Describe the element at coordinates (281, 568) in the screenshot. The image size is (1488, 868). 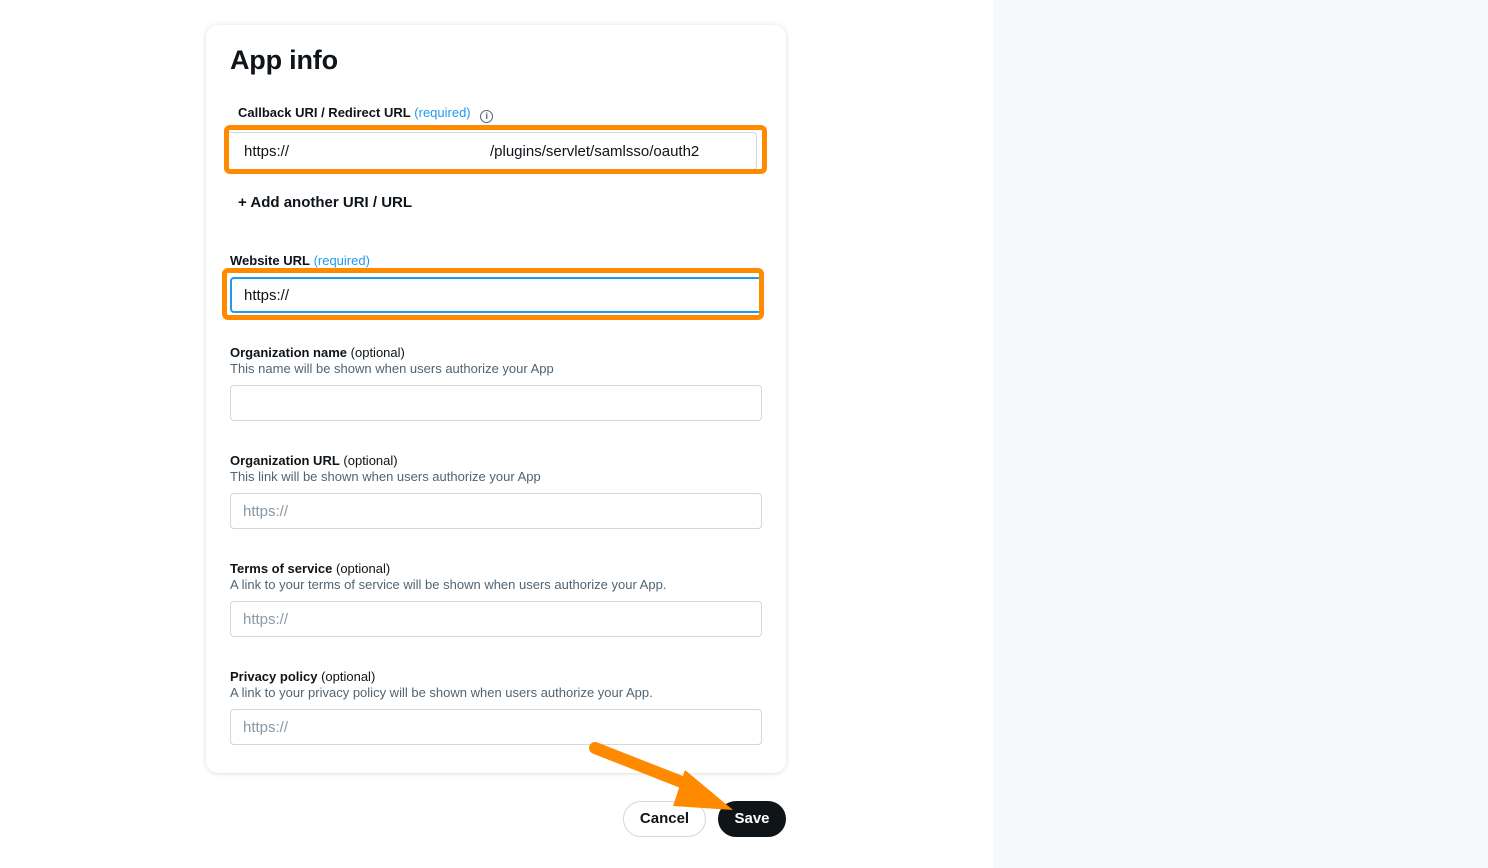
I see `terms-label-text: Terms of service` at that location.